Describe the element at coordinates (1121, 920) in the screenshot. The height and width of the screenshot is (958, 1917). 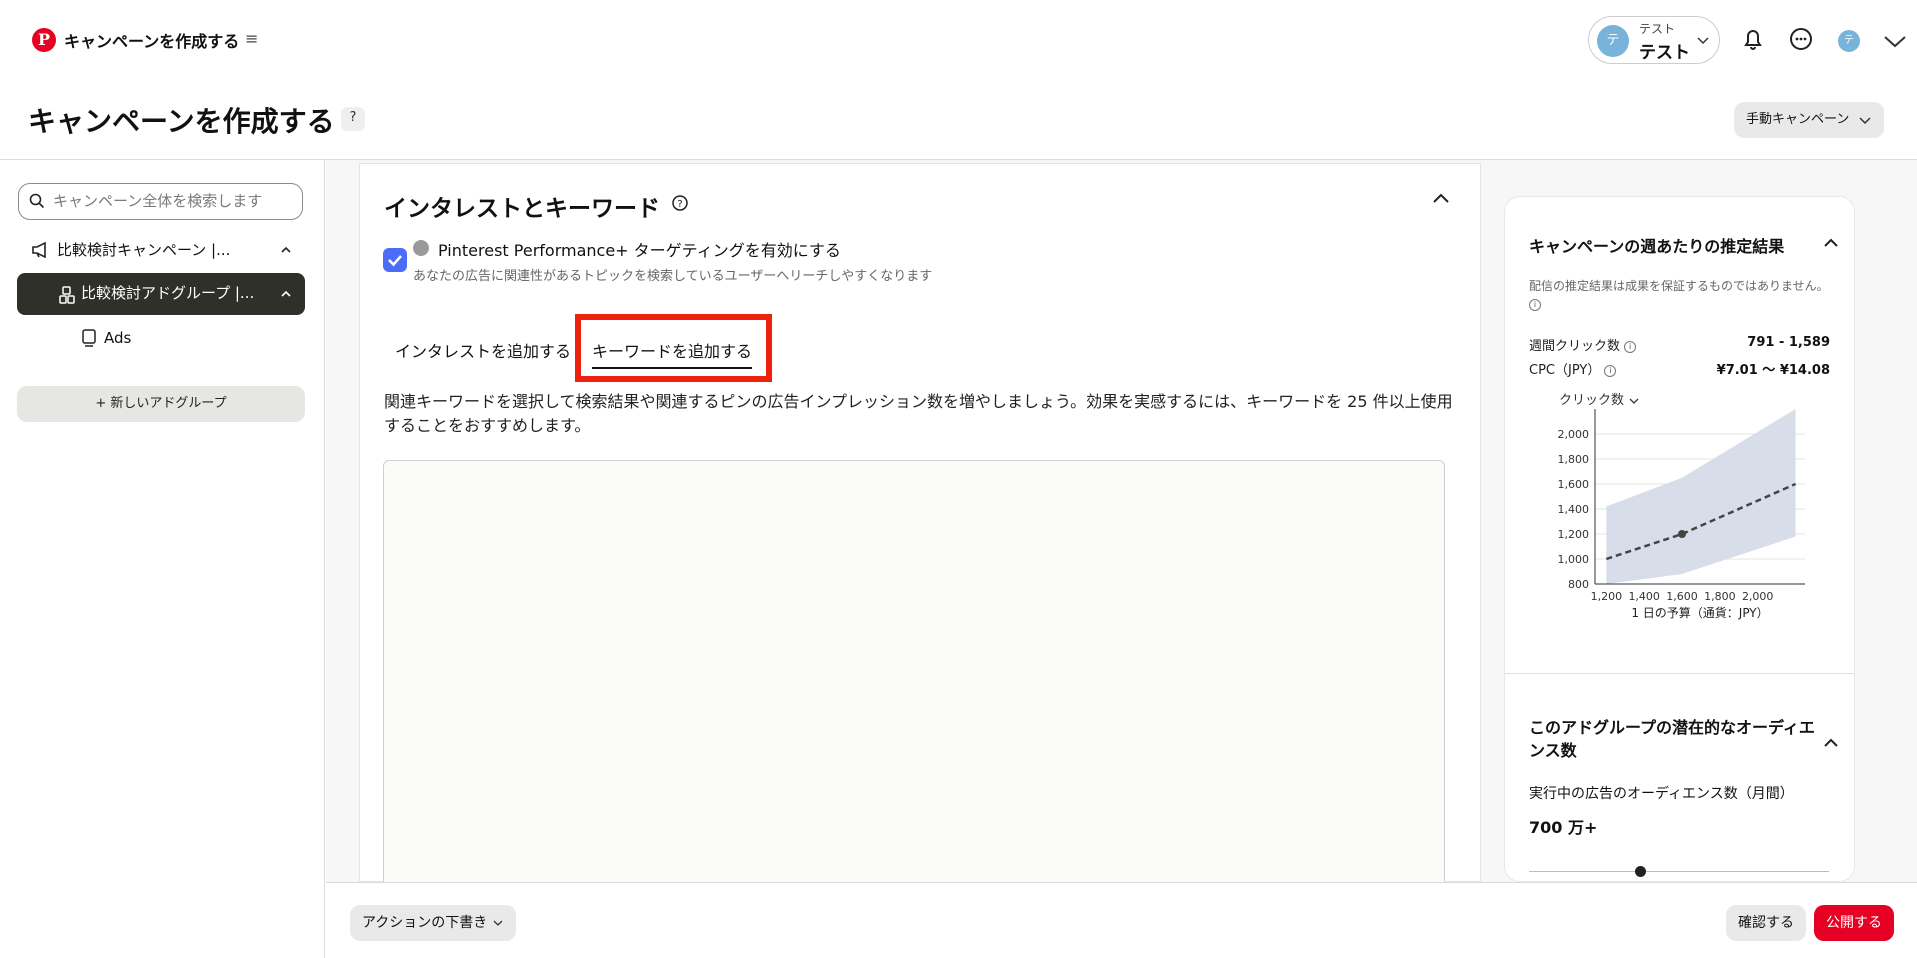
I see `footer-bar: アクションの下書き 確認する 公開する` at that location.